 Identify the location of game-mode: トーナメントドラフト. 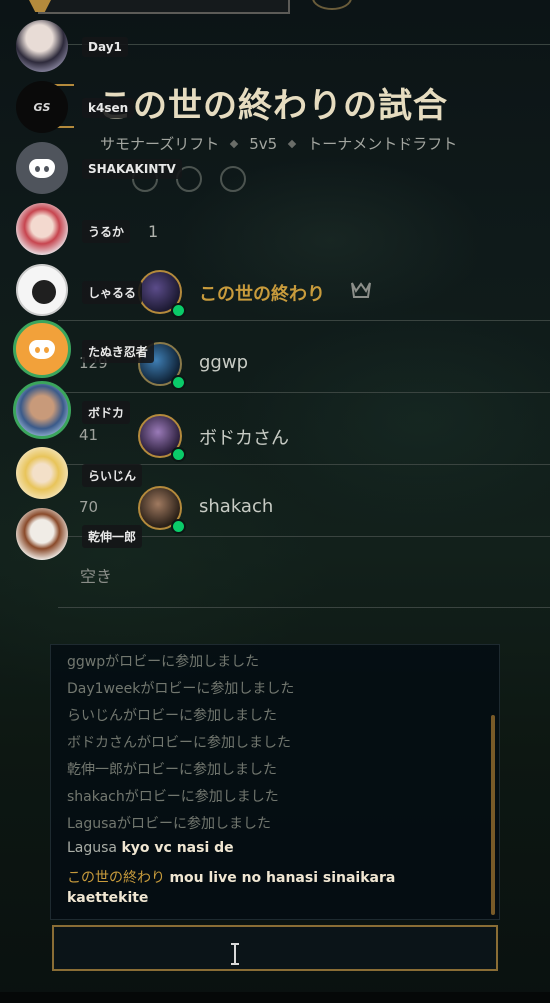
(382, 144).